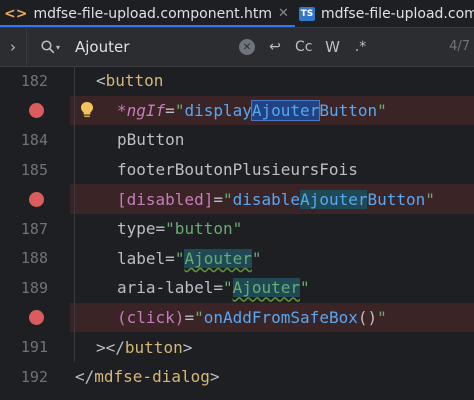  Describe the element at coordinates (146, 47) in the screenshot. I see `find-input` at that location.